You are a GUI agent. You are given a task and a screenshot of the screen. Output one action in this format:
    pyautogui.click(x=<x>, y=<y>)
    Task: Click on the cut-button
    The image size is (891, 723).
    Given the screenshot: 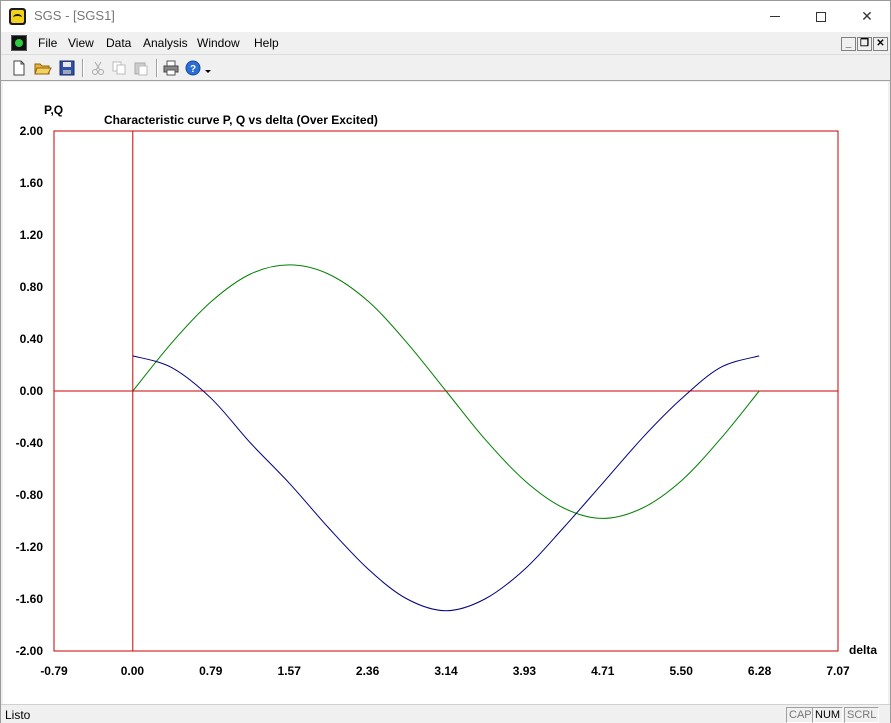 What is the action you would take?
    pyautogui.click(x=98, y=68)
    